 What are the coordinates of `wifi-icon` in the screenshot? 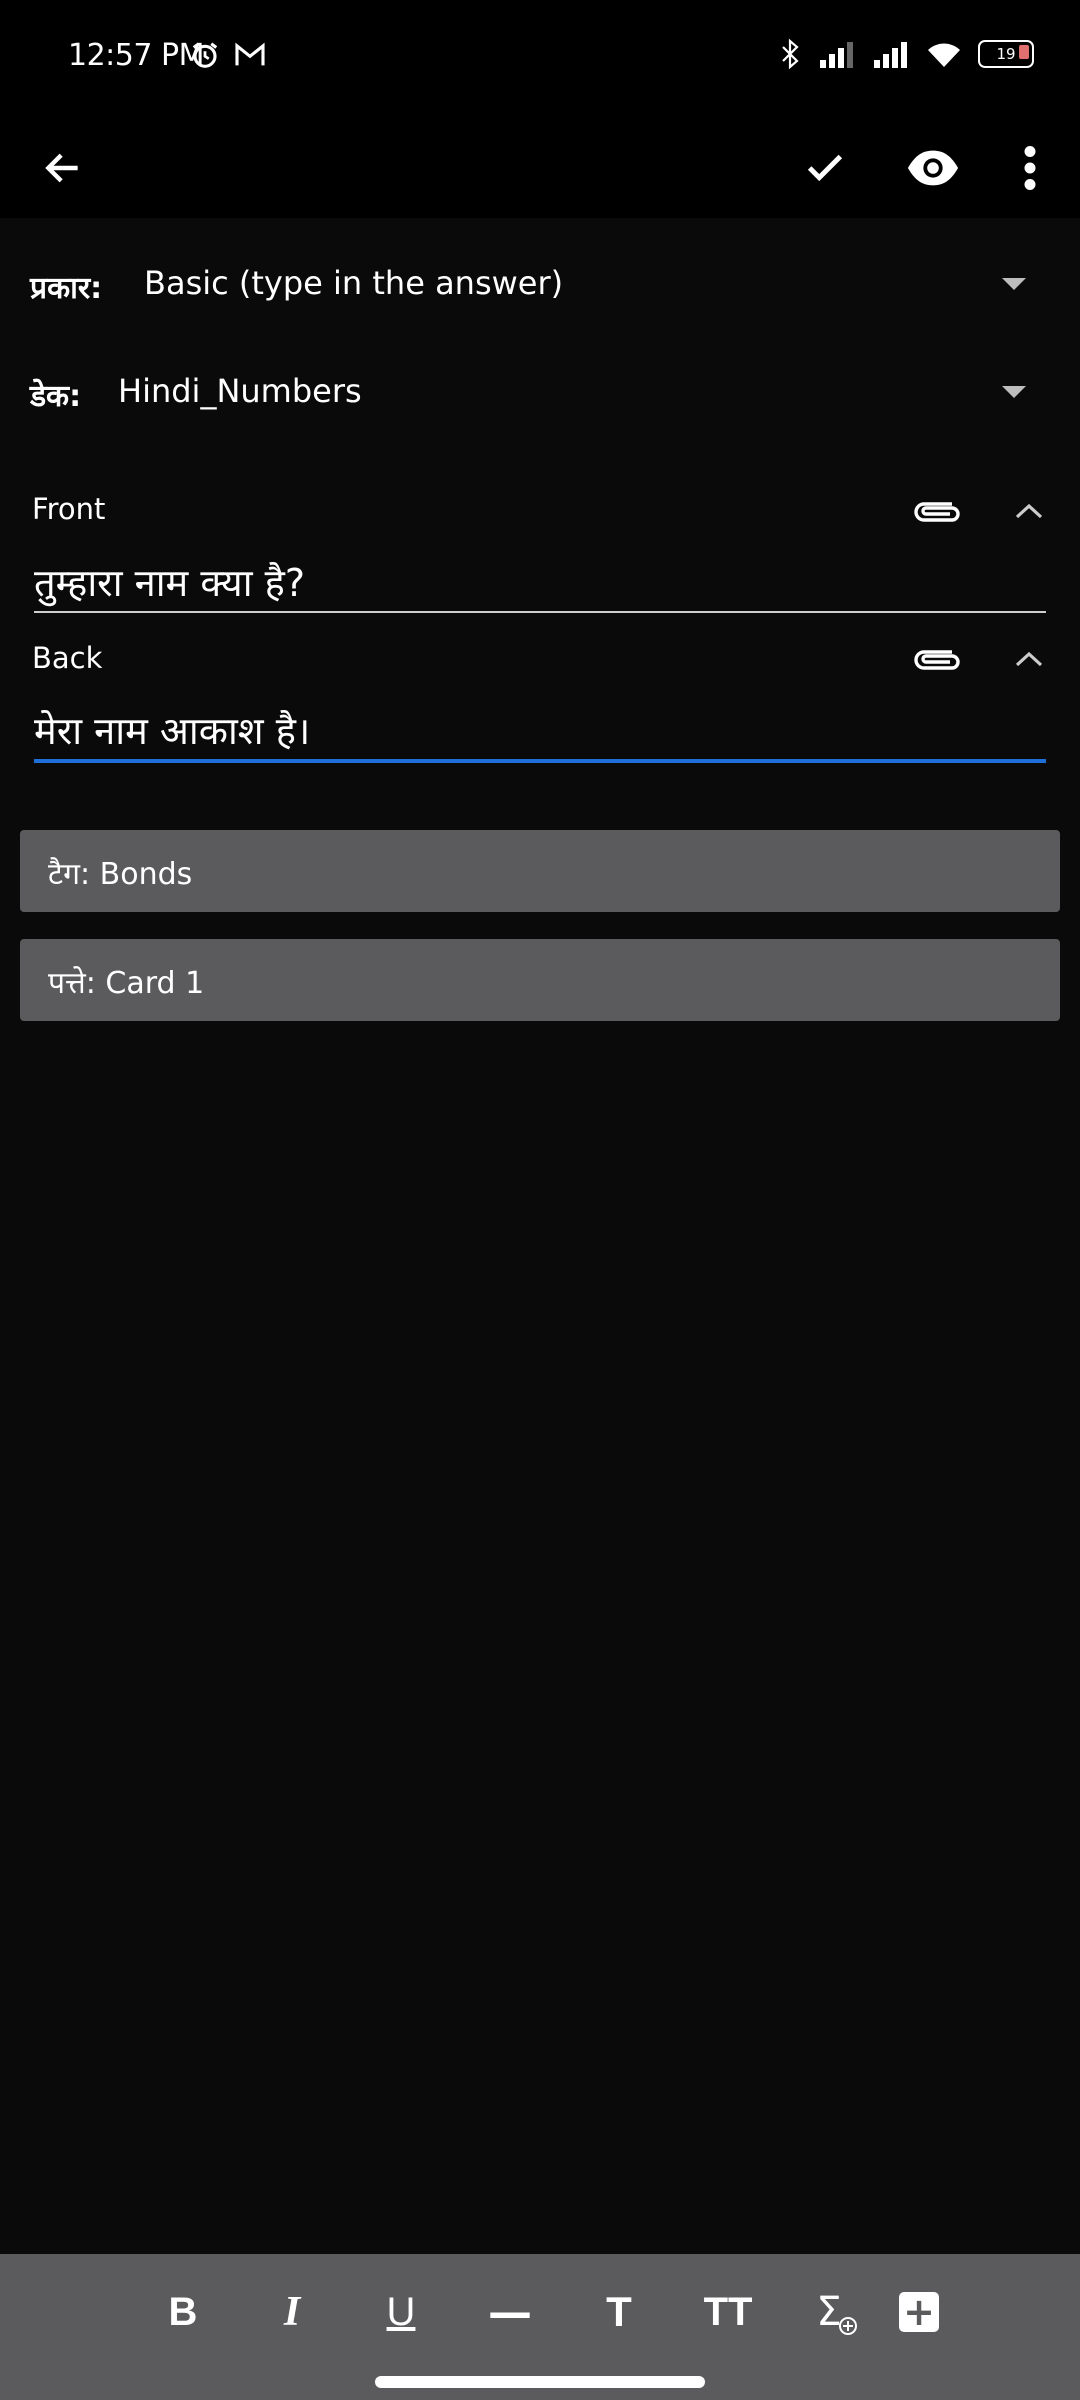 It's located at (944, 55).